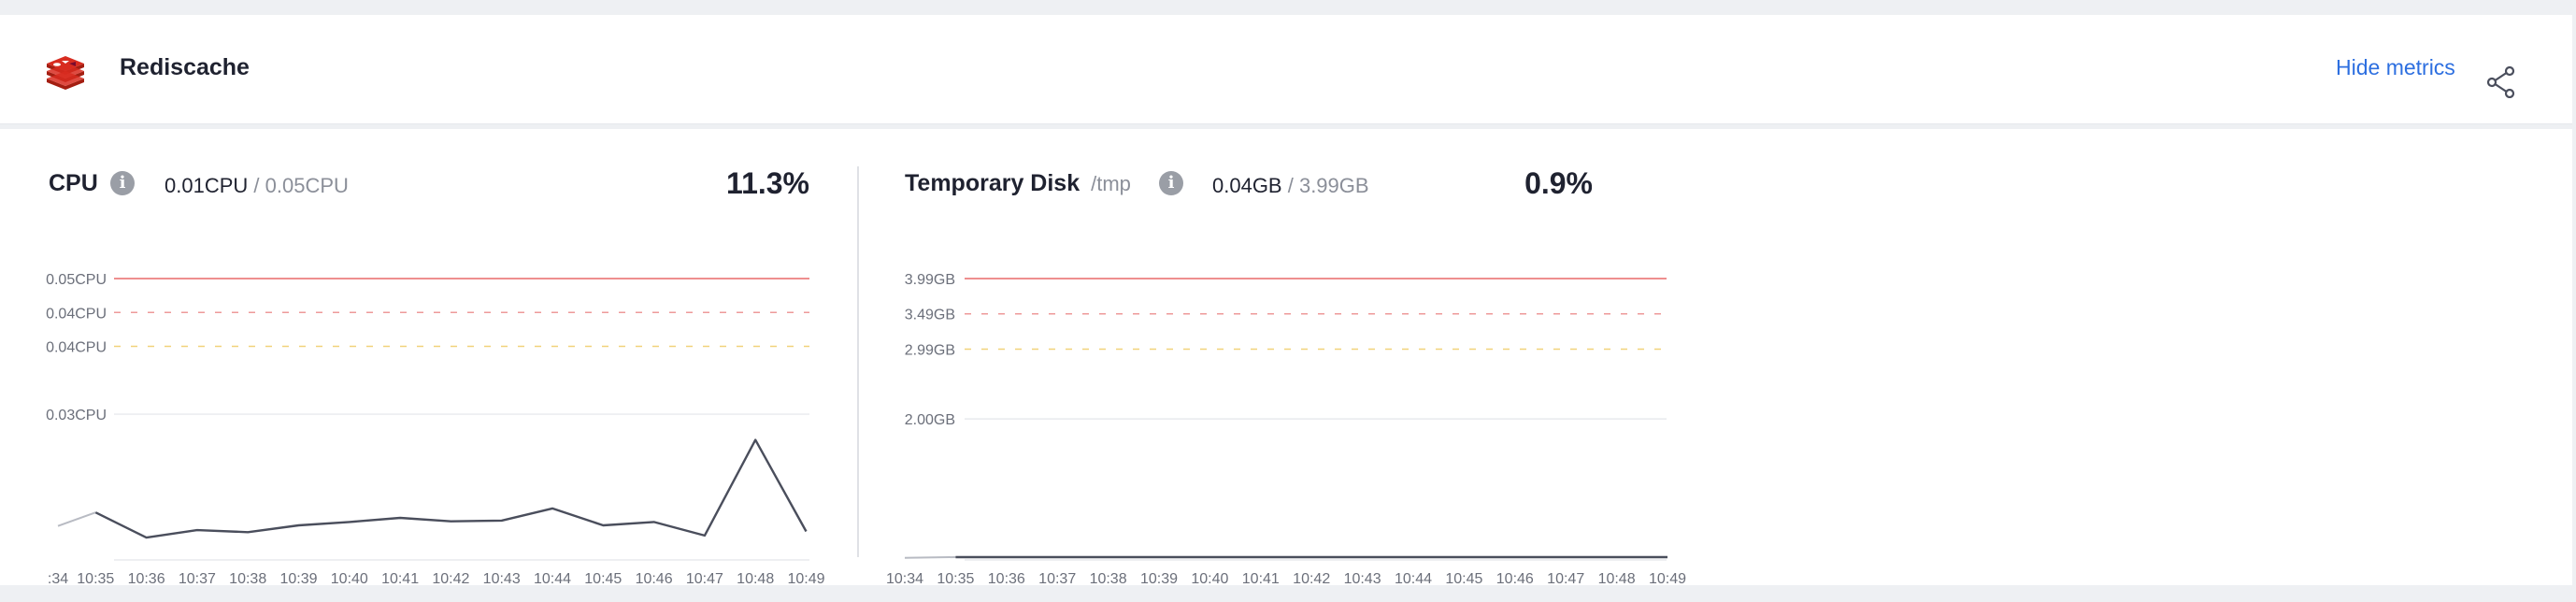 Image resolution: width=2576 pixels, height=602 pixels. I want to click on cpu-y-tick-label: 0.03CPU, so click(76, 415).